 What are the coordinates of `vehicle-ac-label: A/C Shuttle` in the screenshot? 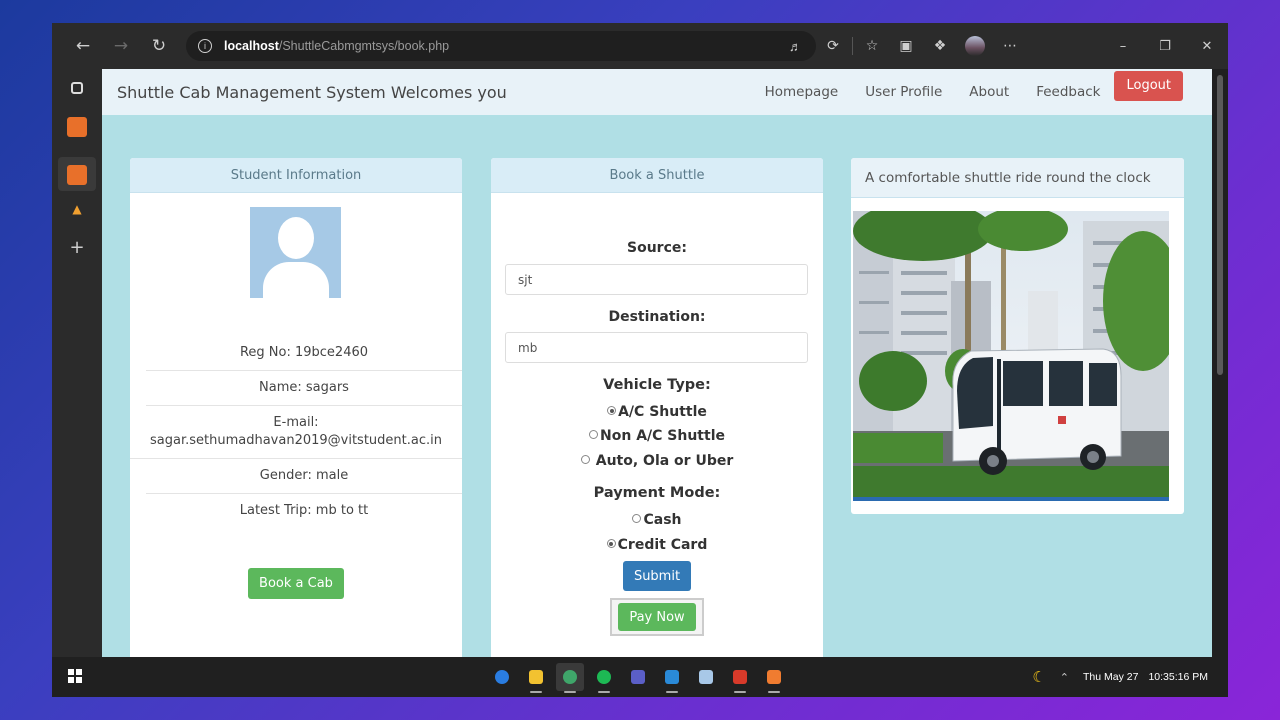 It's located at (662, 412).